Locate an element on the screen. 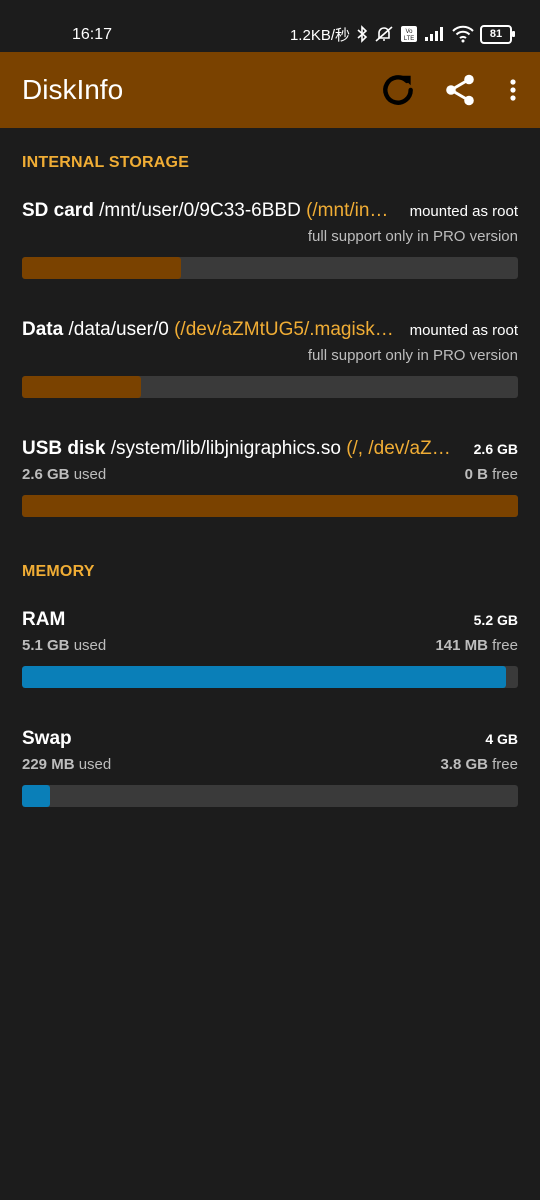 This screenshot has width=540, height=1200. memory-item-swap: Swap 4 GB 229 MB used 3.8 GB free is located at coordinates (270, 767).